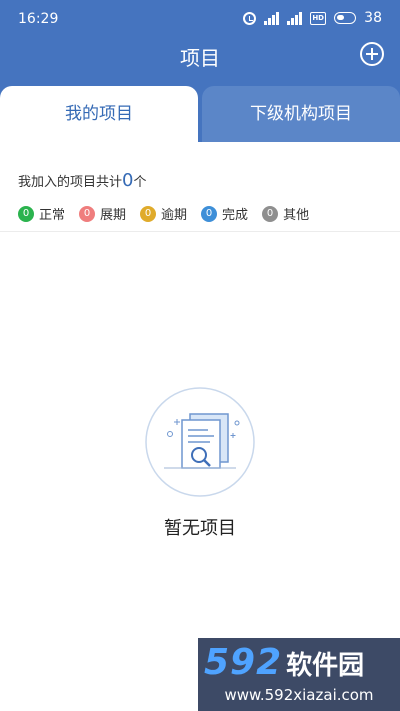 This screenshot has height=711, width=400. I want to click on legend-item-other: 0 其他, so click(285, 213).